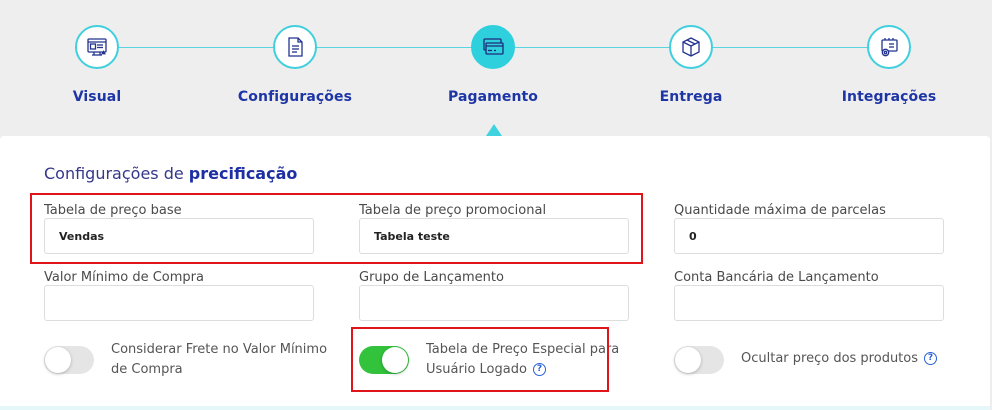 This screenshot has width=992, height=410. Describe the element at coordinates (147, 369) in the screenshot. I see `considerar-frete-line2: de Compra` at that location.